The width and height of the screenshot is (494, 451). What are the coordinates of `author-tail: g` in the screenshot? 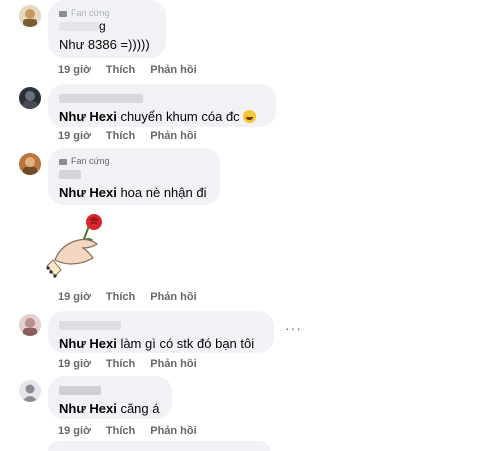 It's located at (102, 26).